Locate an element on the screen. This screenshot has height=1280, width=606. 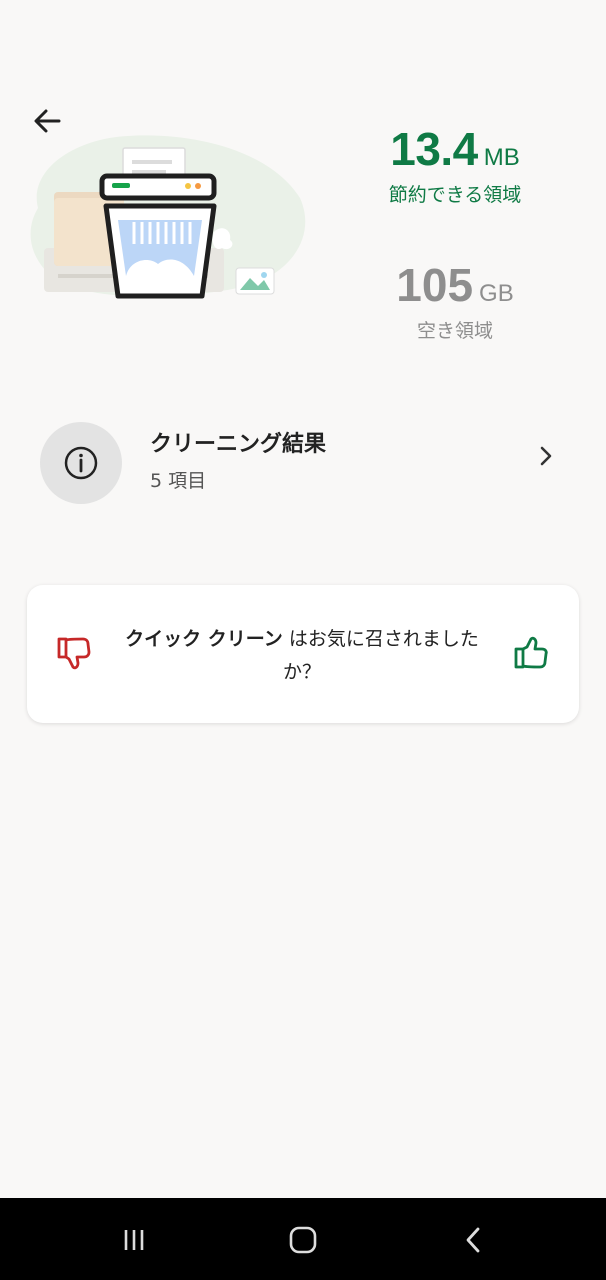
cleaning-results-title: クリーニング結果 is located at coordinates (238, 444).